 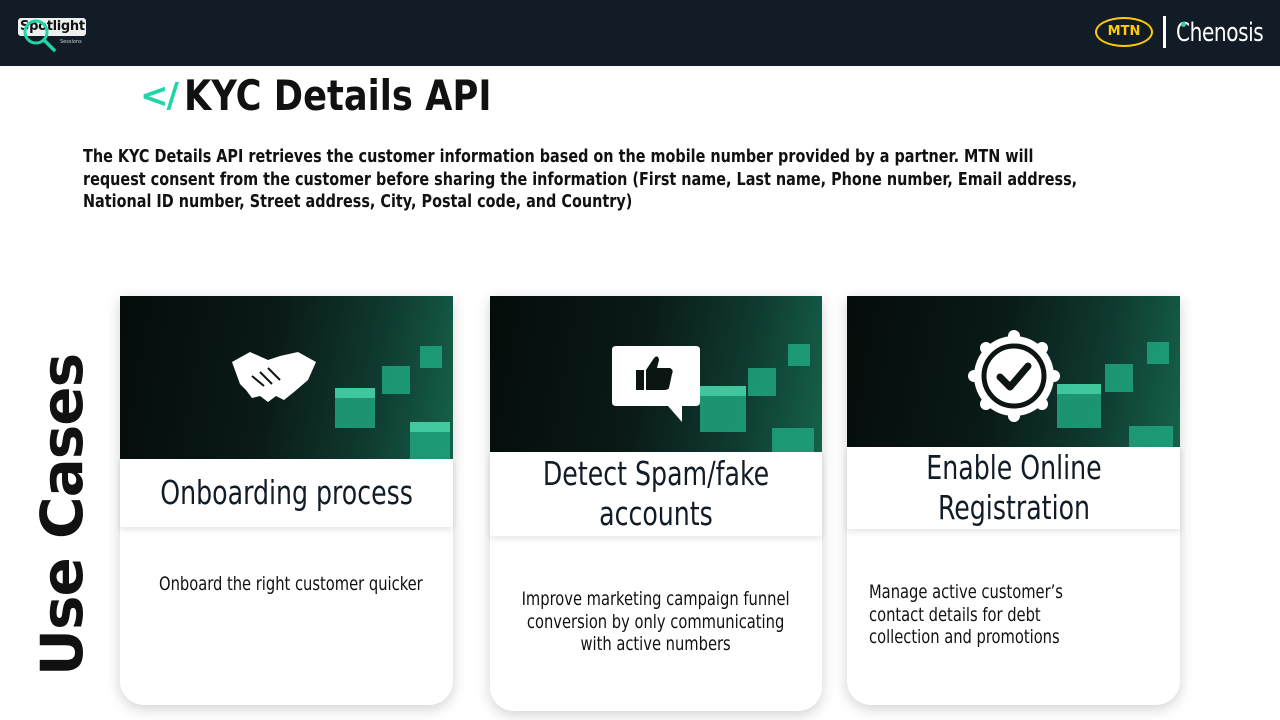 I want to click on handshake-icon, so click(x=274, y=377).